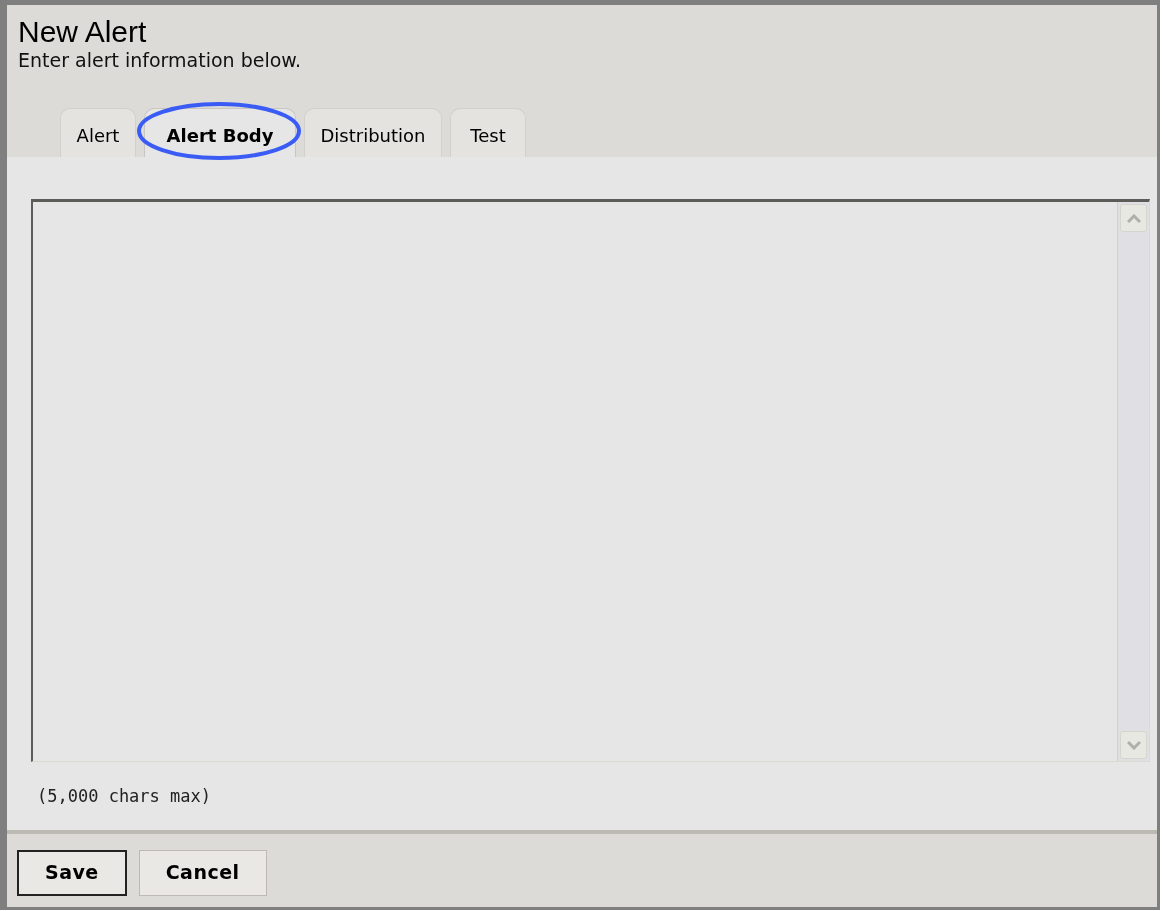 This screenshot has height=911, width=1162. Describe the element at coordinates (488, 132) in the screenshot. I see `tab: Test` at that location.